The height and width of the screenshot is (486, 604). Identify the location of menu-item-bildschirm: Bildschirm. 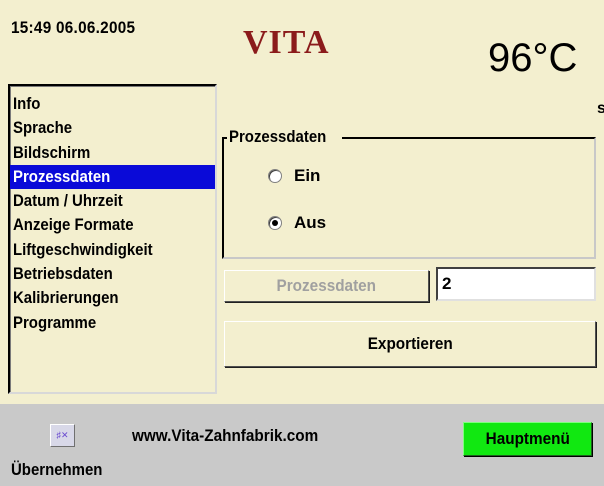
(112, 153).